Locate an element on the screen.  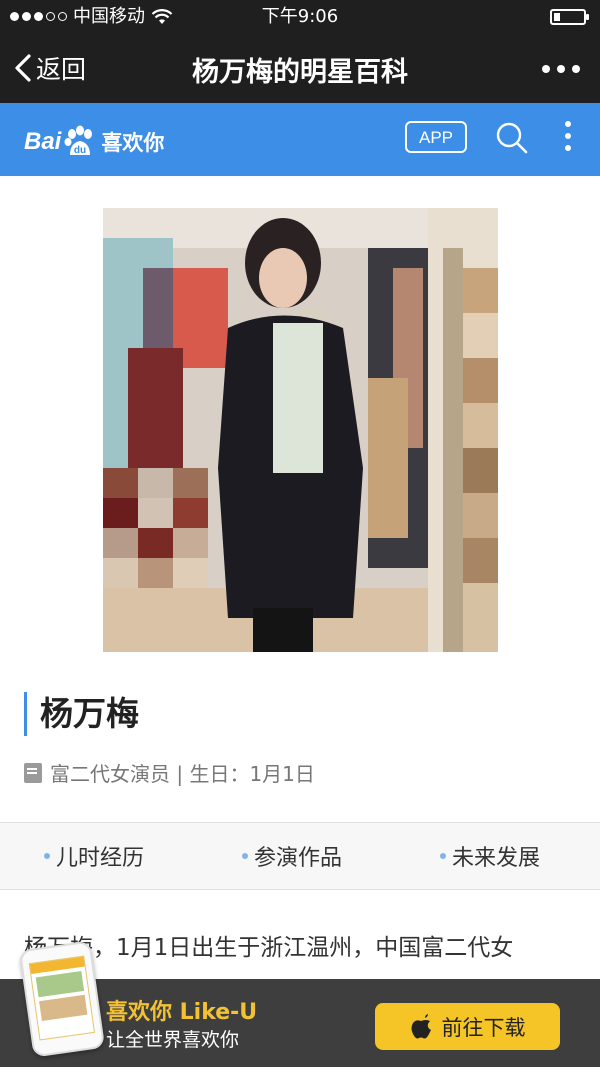
profile-subinfo: 富二代女演员 | 生日：1月1日 is located at coordinates (169, 772).